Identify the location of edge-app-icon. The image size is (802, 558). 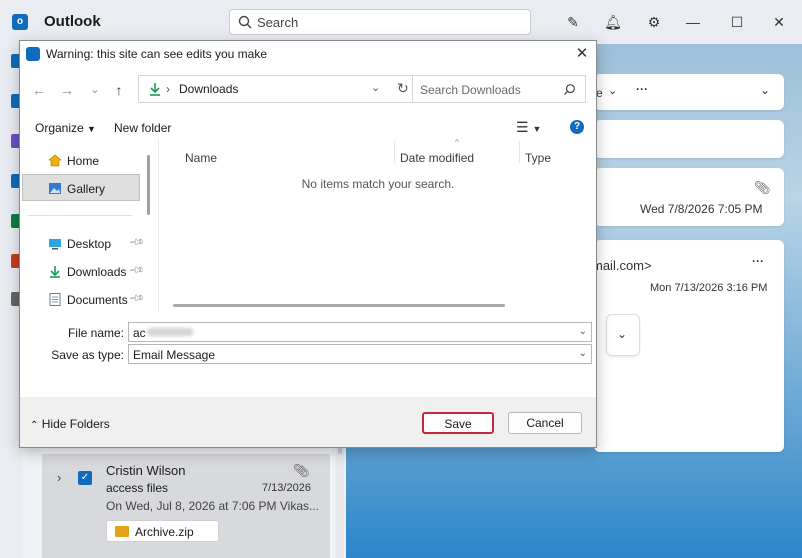
(33, 54).